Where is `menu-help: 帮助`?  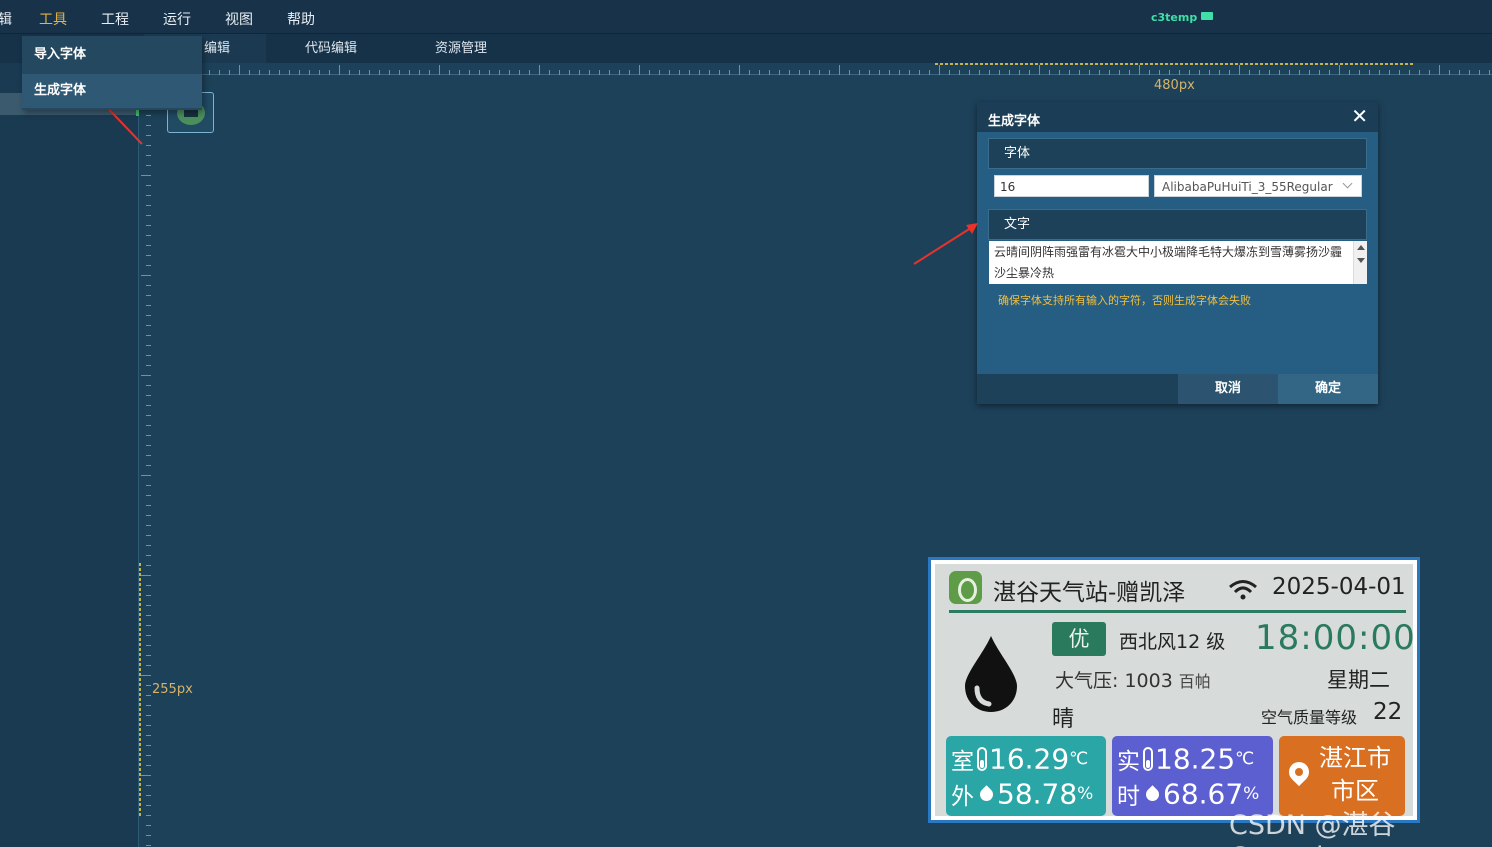
menu-help: 帮助 is located at coordinates (301, 19).